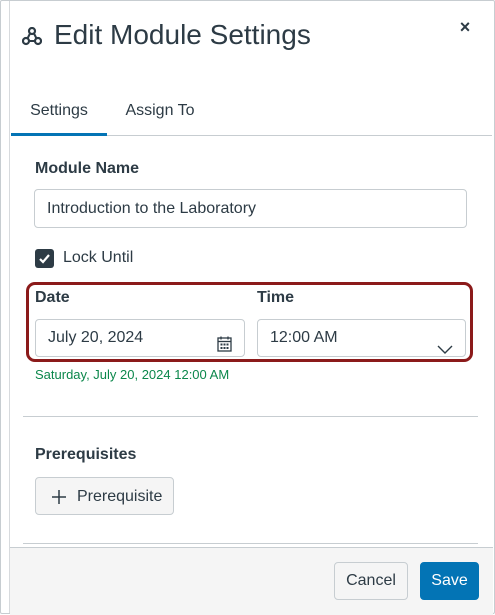 The width and height of the screenshot is (495, 615). I want to click on add-prerequisite-label: Prerequisite, so click(120, 496).